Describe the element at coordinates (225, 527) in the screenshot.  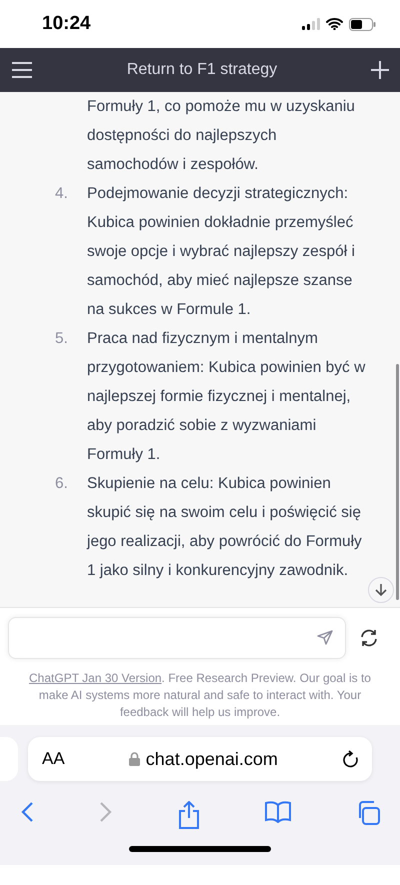
I see `list-item-text: Skupienie na celu: Kubica powinien skupić się na swoim celu i poświęcić się jego realizacji, aby powrócić do Formuły 1 jako silny i konkurencyjny zawodnik.` at that location.